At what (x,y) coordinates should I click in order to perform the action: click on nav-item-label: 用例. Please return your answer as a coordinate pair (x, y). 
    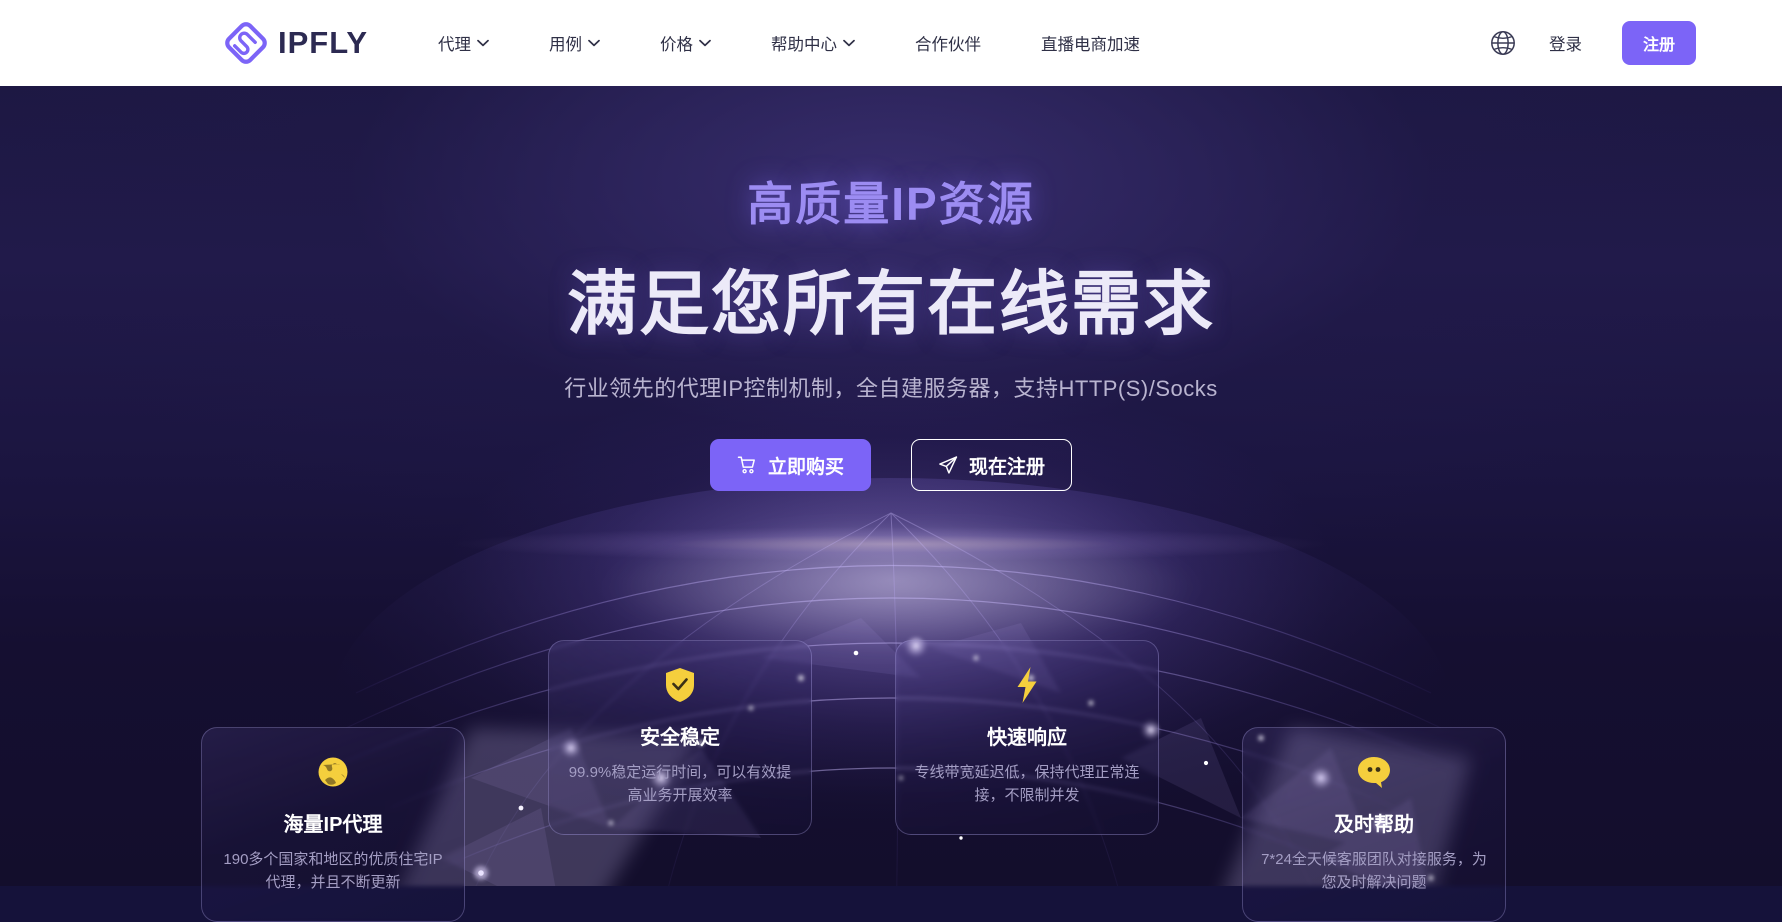
    Looking at the image, I should click on (565, 45).